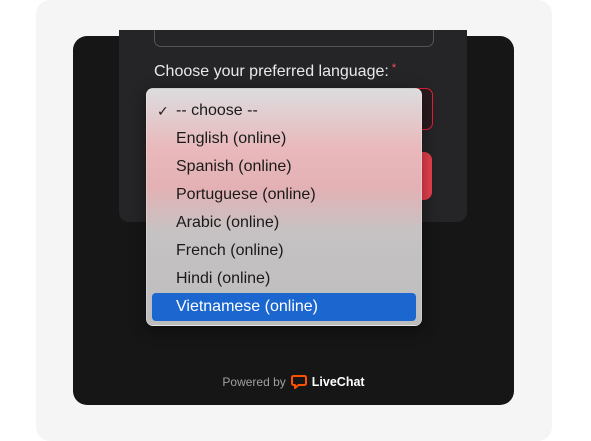  What do you see at coordinates (284, 111) in the screenshot?
I see `dropdown-option-choose: ✓ -- choose --` at bounding box center [284, 111].